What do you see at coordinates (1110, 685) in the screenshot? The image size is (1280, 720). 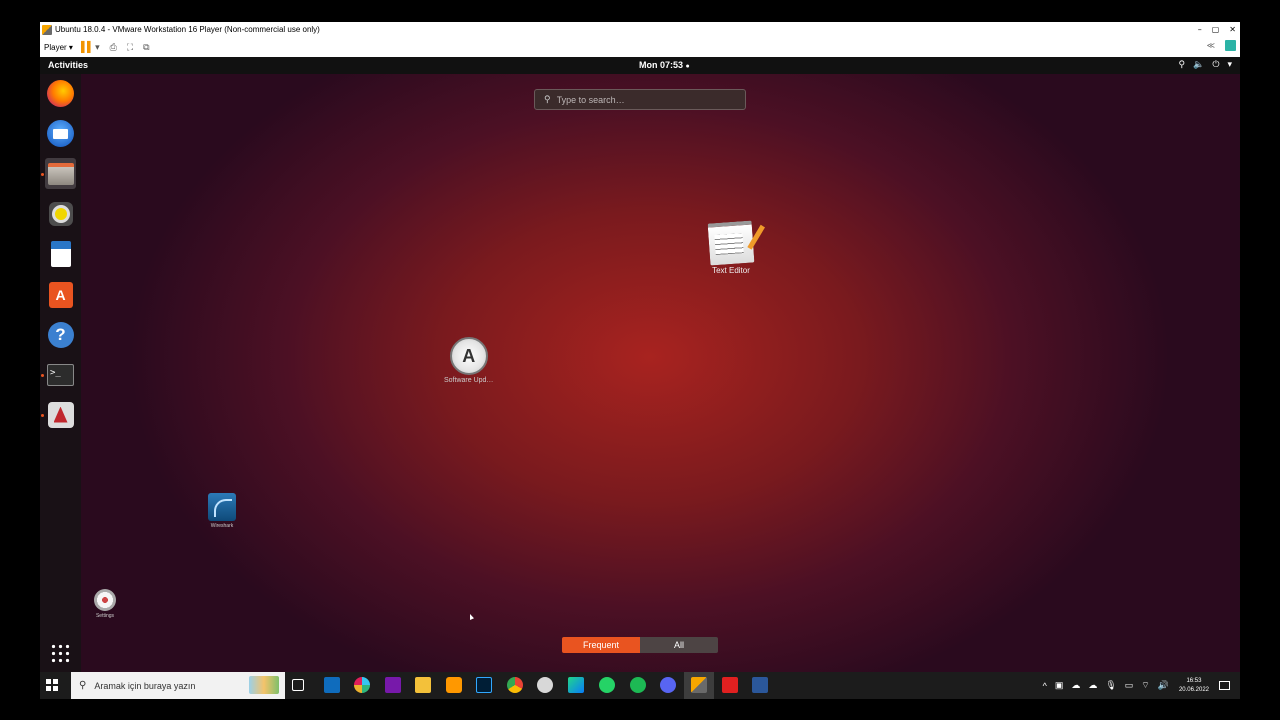 I see `microphone-icon: 🎙` at bounding box center [1110, 685].